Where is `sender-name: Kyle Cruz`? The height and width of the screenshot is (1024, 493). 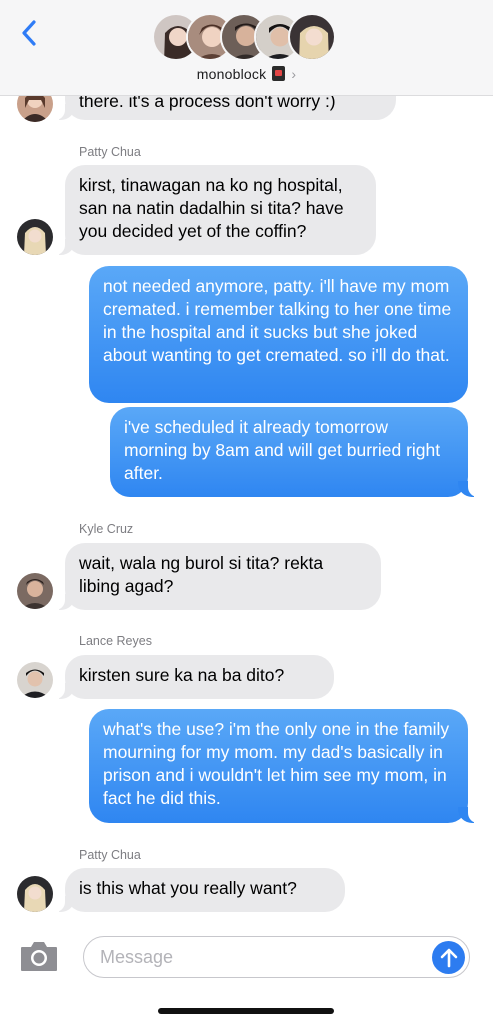
sender-name: Kyle Cruz is located at coordinates (106, 529).